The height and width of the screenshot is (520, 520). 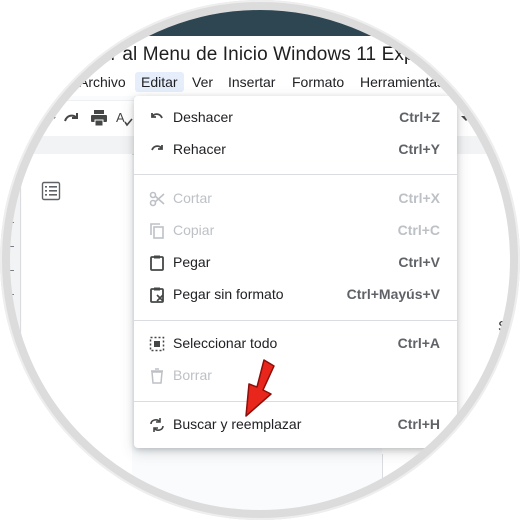 I want to click on menu-herramientas: Herramientas, so click(x=402, y=82).